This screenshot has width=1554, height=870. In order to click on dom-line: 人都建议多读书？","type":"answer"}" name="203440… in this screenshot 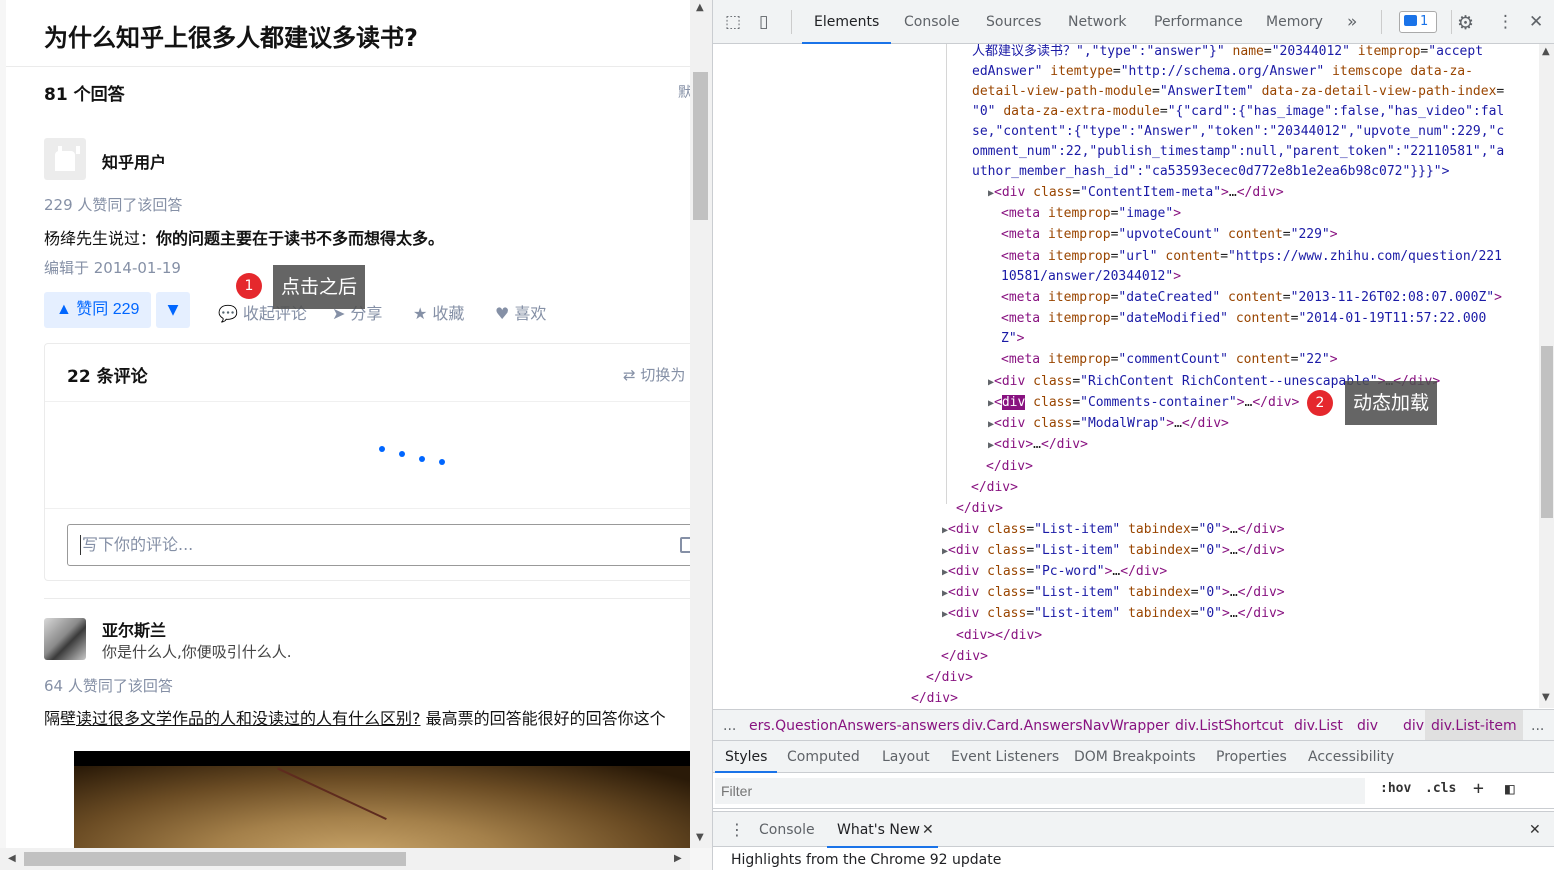, I will do `click(1227, 53)`.